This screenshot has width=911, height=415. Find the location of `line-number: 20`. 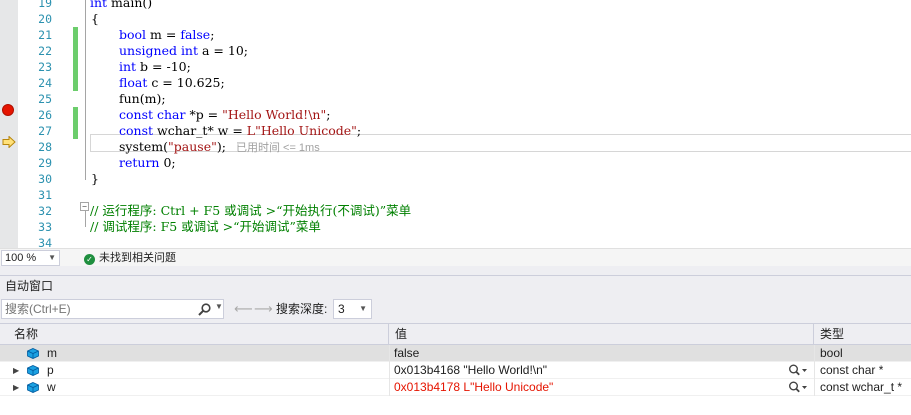

line-number: 20 is located at coordinates (45, 19).